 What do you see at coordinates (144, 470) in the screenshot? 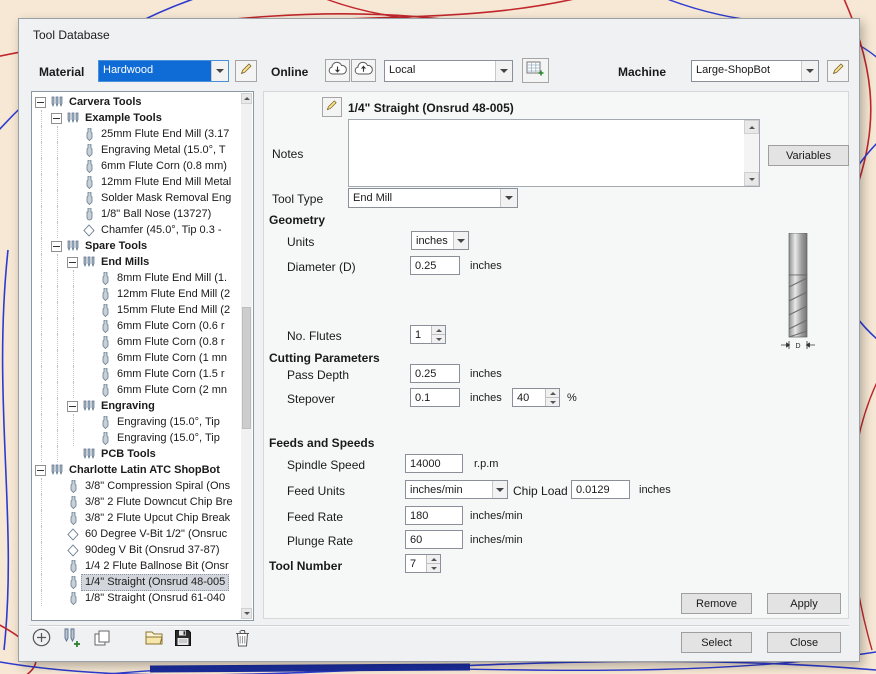
I see `tree-item-label: Charlotte Latin ATC ShopBot` at bounding box center [144, 470].